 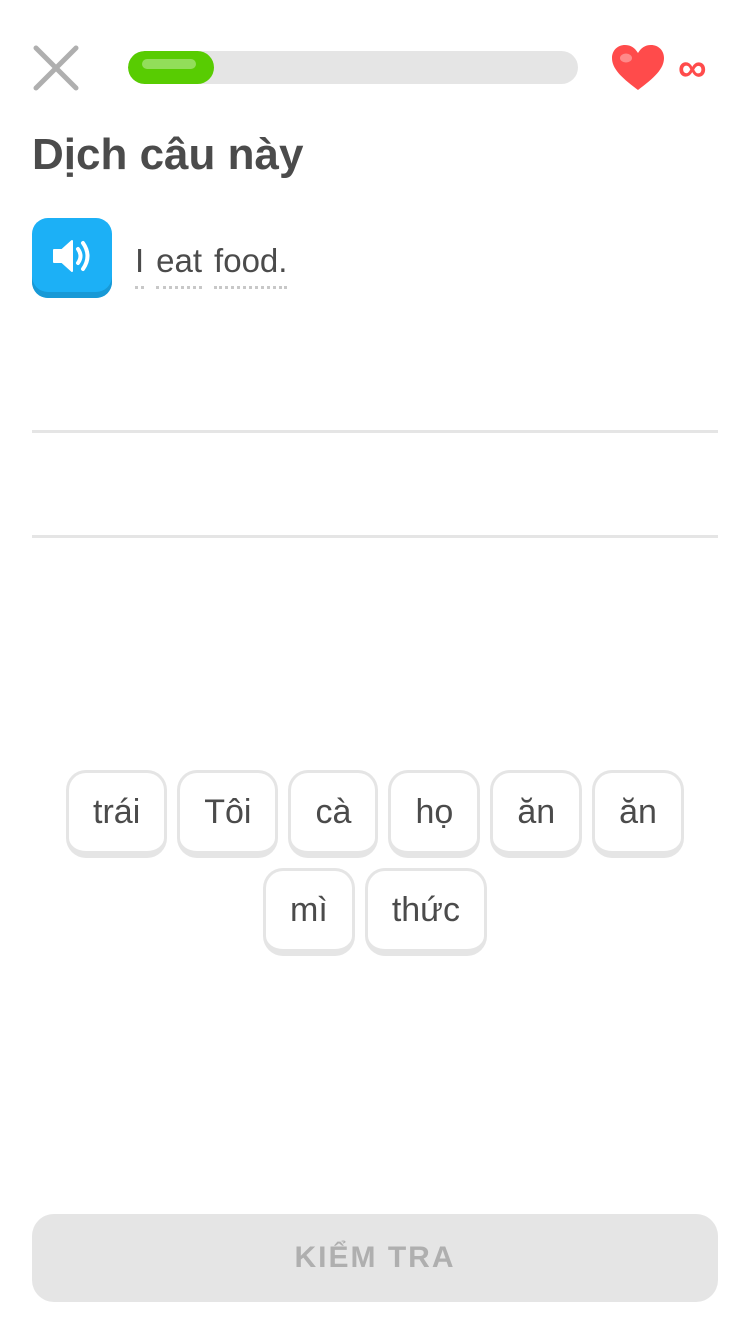 What do you see at coordinates (333, 814) in the screenshot?
I see `word-tile: cà` at bounding box center [333, 814].